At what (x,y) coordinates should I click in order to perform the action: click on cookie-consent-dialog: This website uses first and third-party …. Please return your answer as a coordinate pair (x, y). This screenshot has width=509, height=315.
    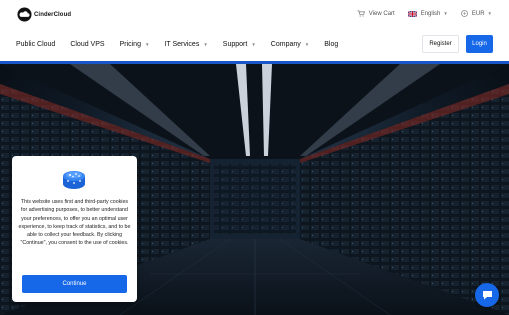
    Looking at the image, I should click on (74, 229).